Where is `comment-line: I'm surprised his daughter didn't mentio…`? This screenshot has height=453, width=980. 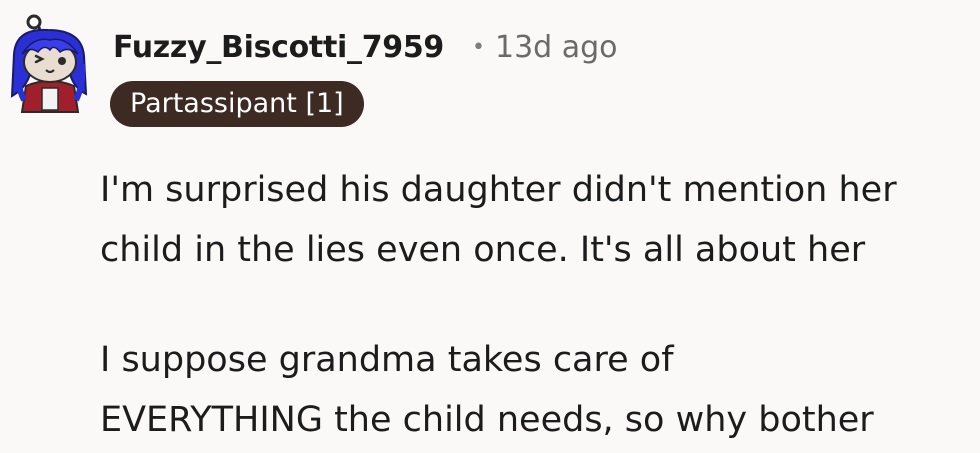
comment-line: I'm surprised his daughter didn't mentio… is located at coordinates (498, 190).